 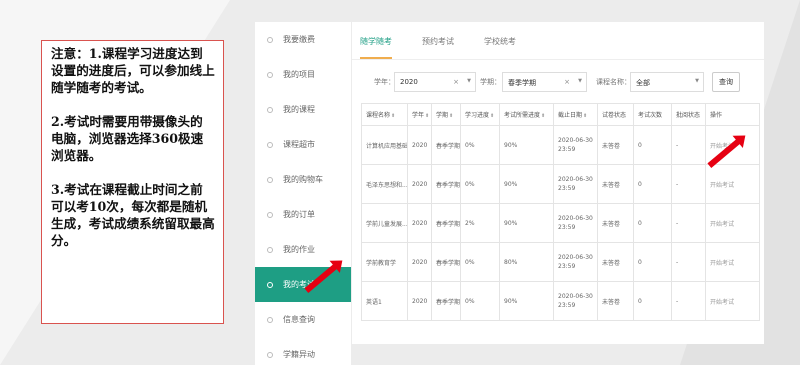 What do you see at coordinates (613, 82) in the screenshot?
I see `course-name-label: 课程名称：` at bounding box center [613, 82].